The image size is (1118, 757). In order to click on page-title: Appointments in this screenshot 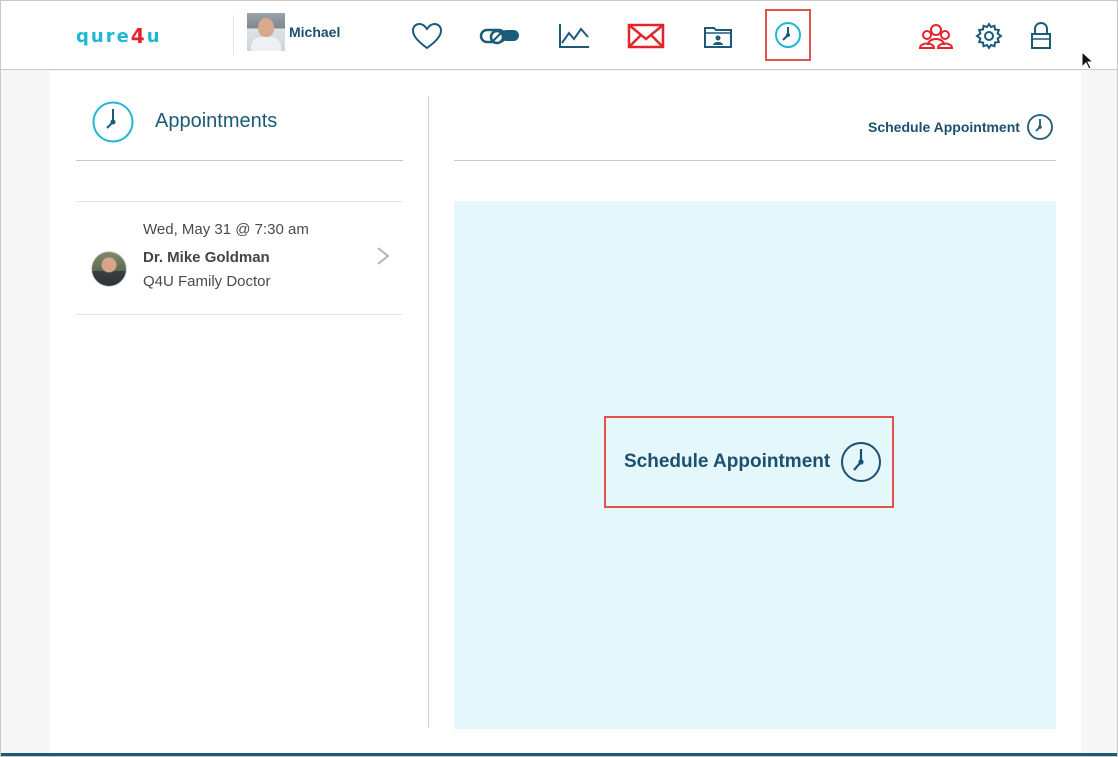, I will do `click(216, 121)`.